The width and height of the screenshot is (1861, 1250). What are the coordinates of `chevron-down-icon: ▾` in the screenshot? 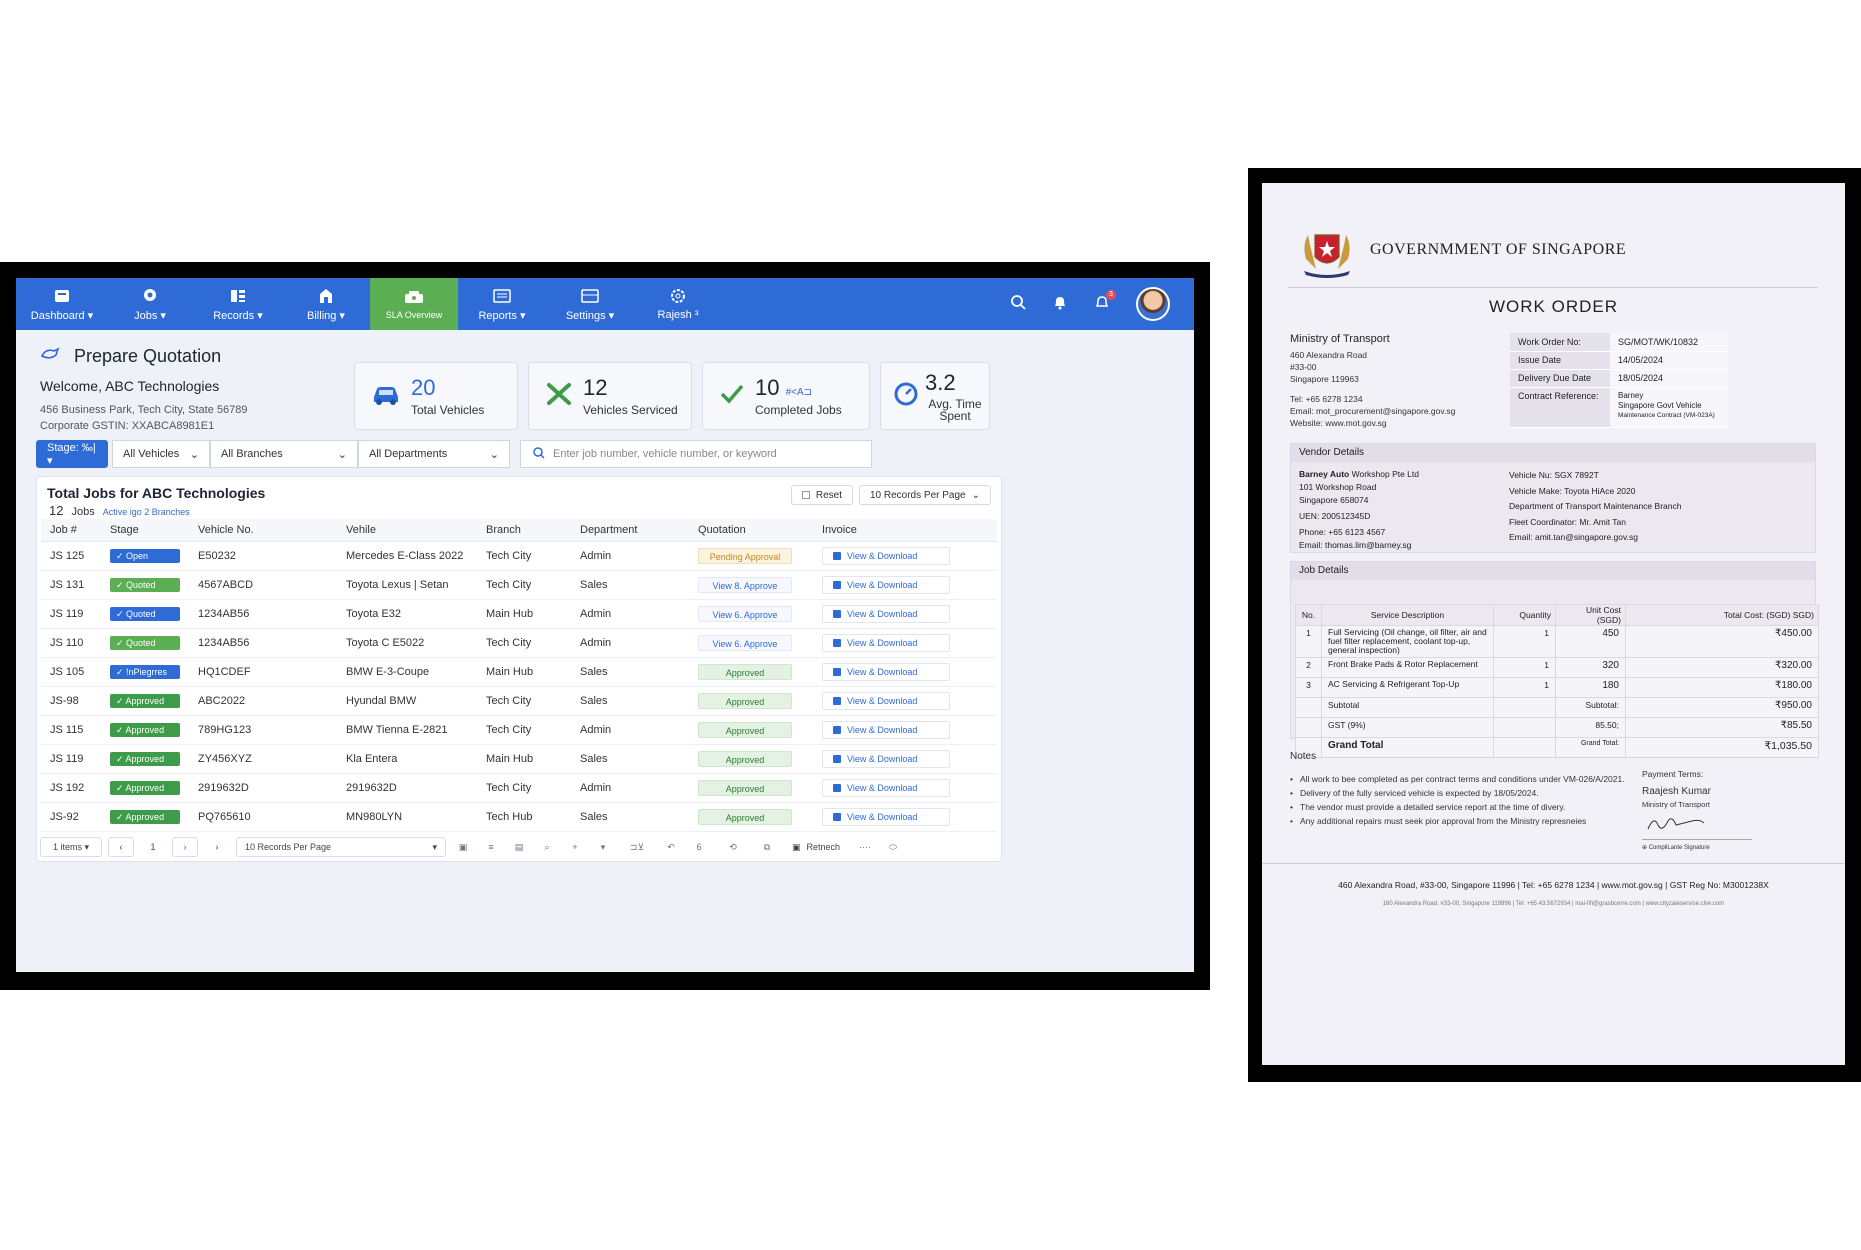 It's located at (603, 847).